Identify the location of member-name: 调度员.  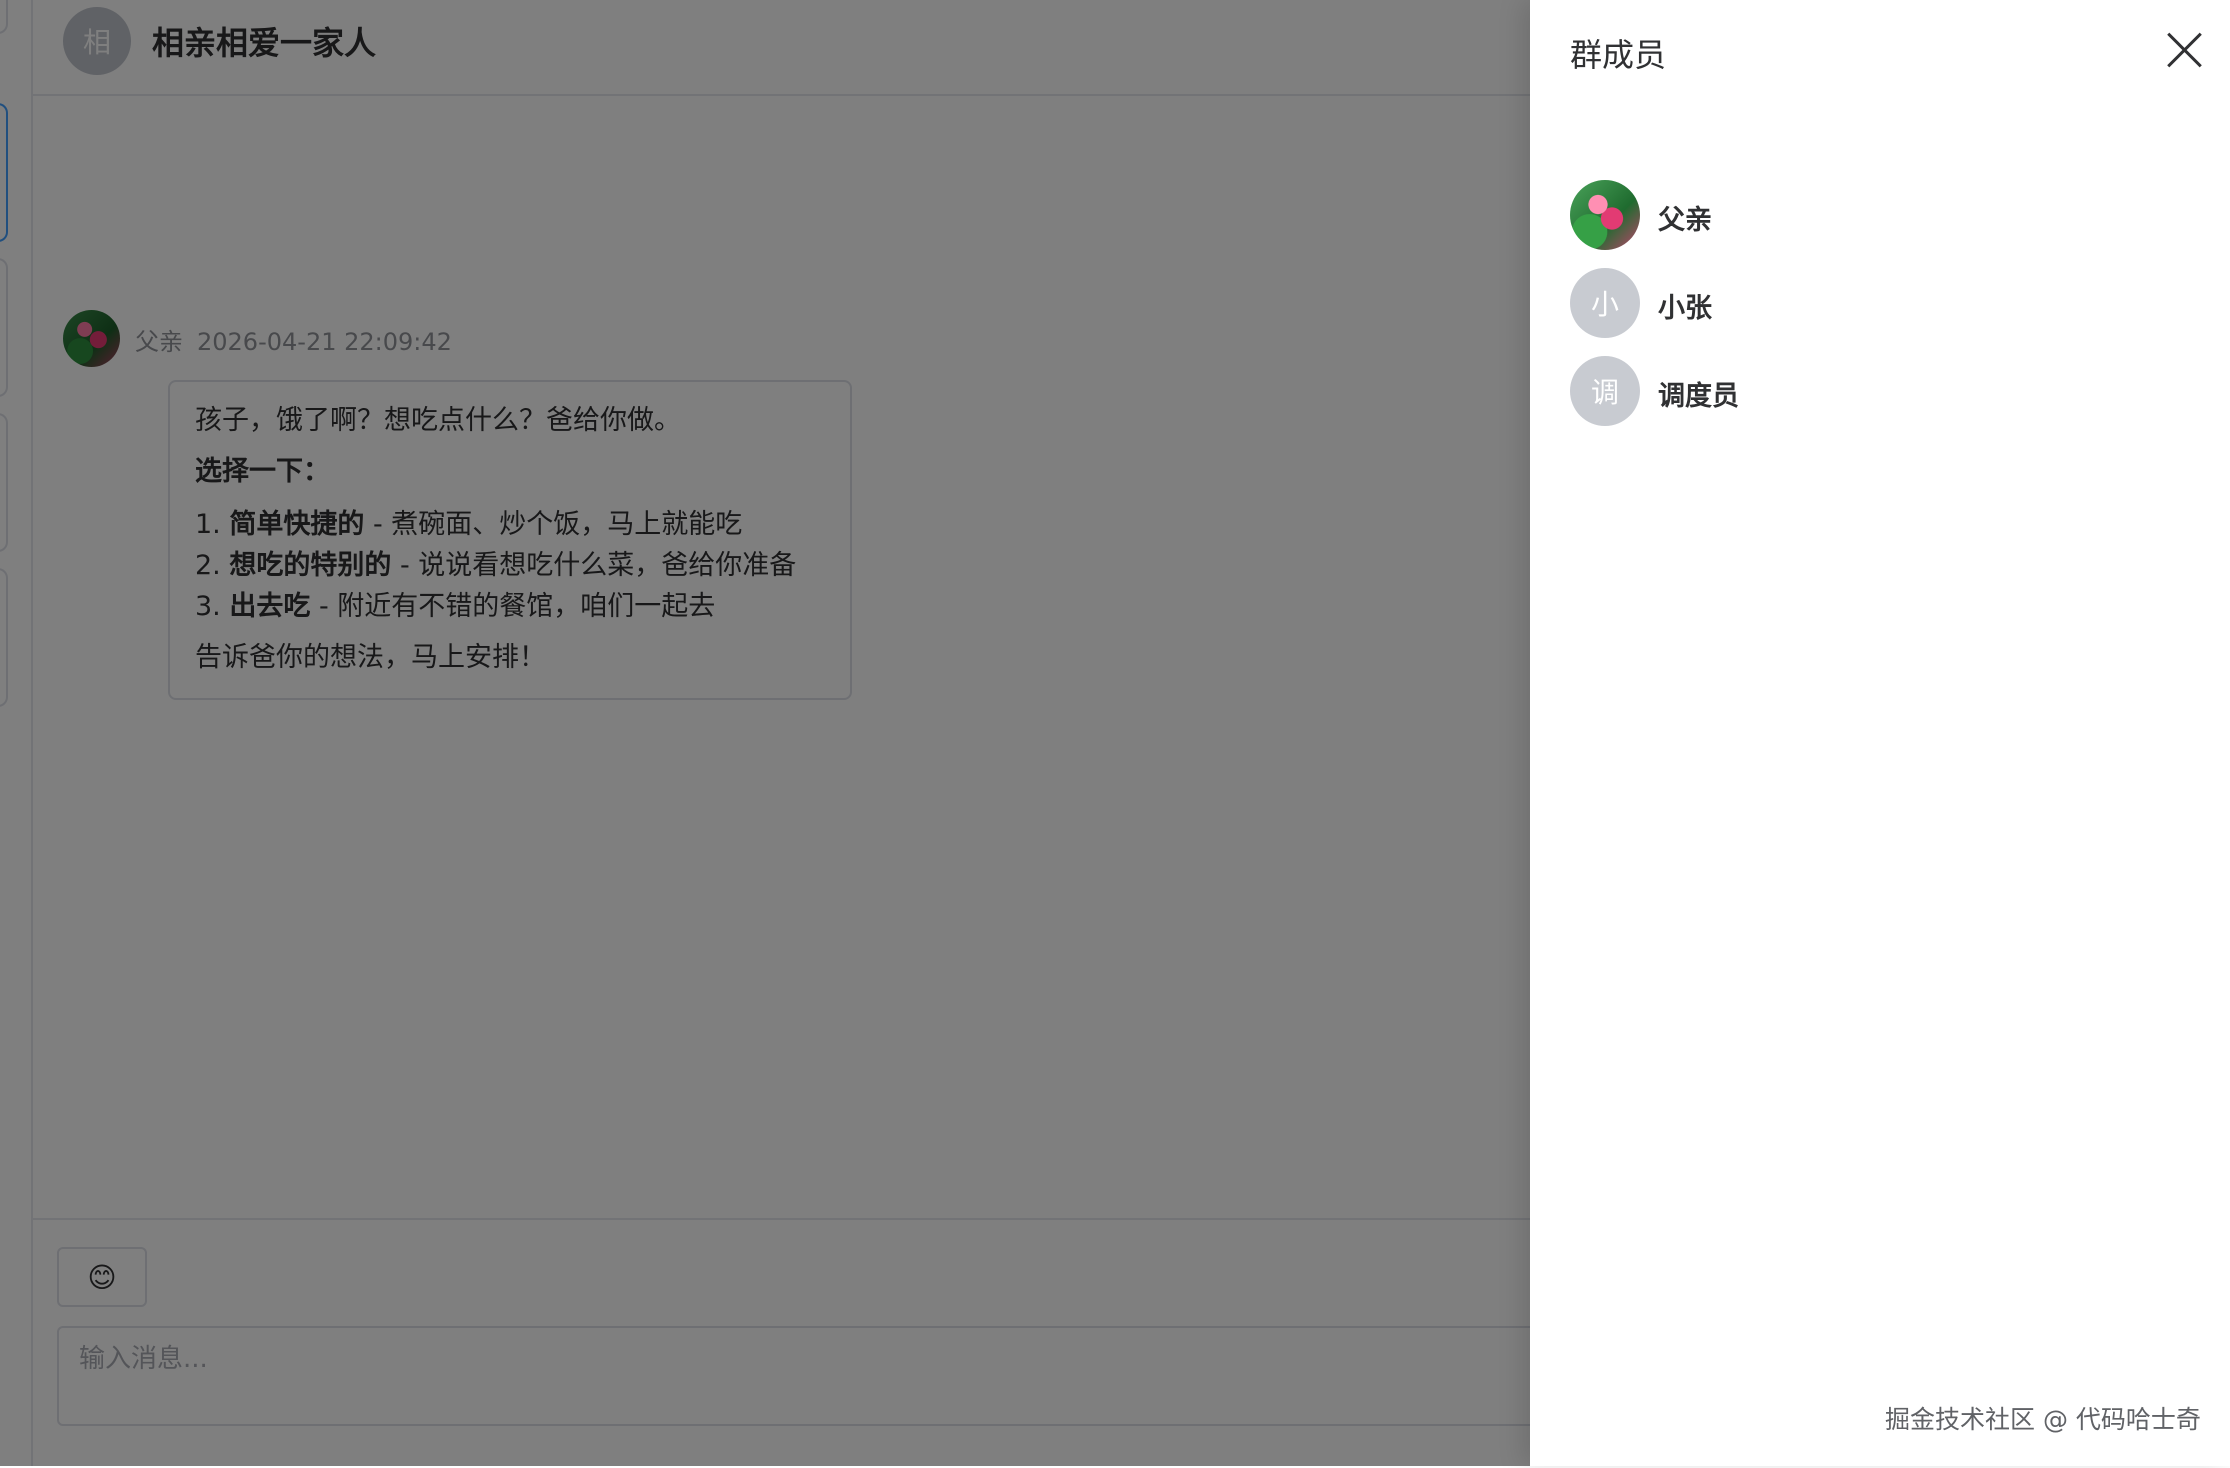
(1698, 396).